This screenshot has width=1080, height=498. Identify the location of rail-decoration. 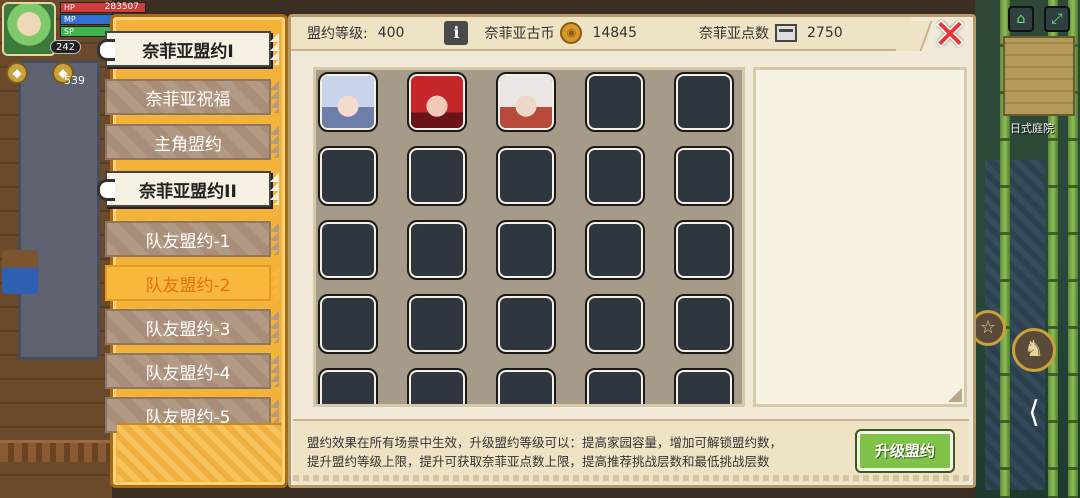
(199, 452).